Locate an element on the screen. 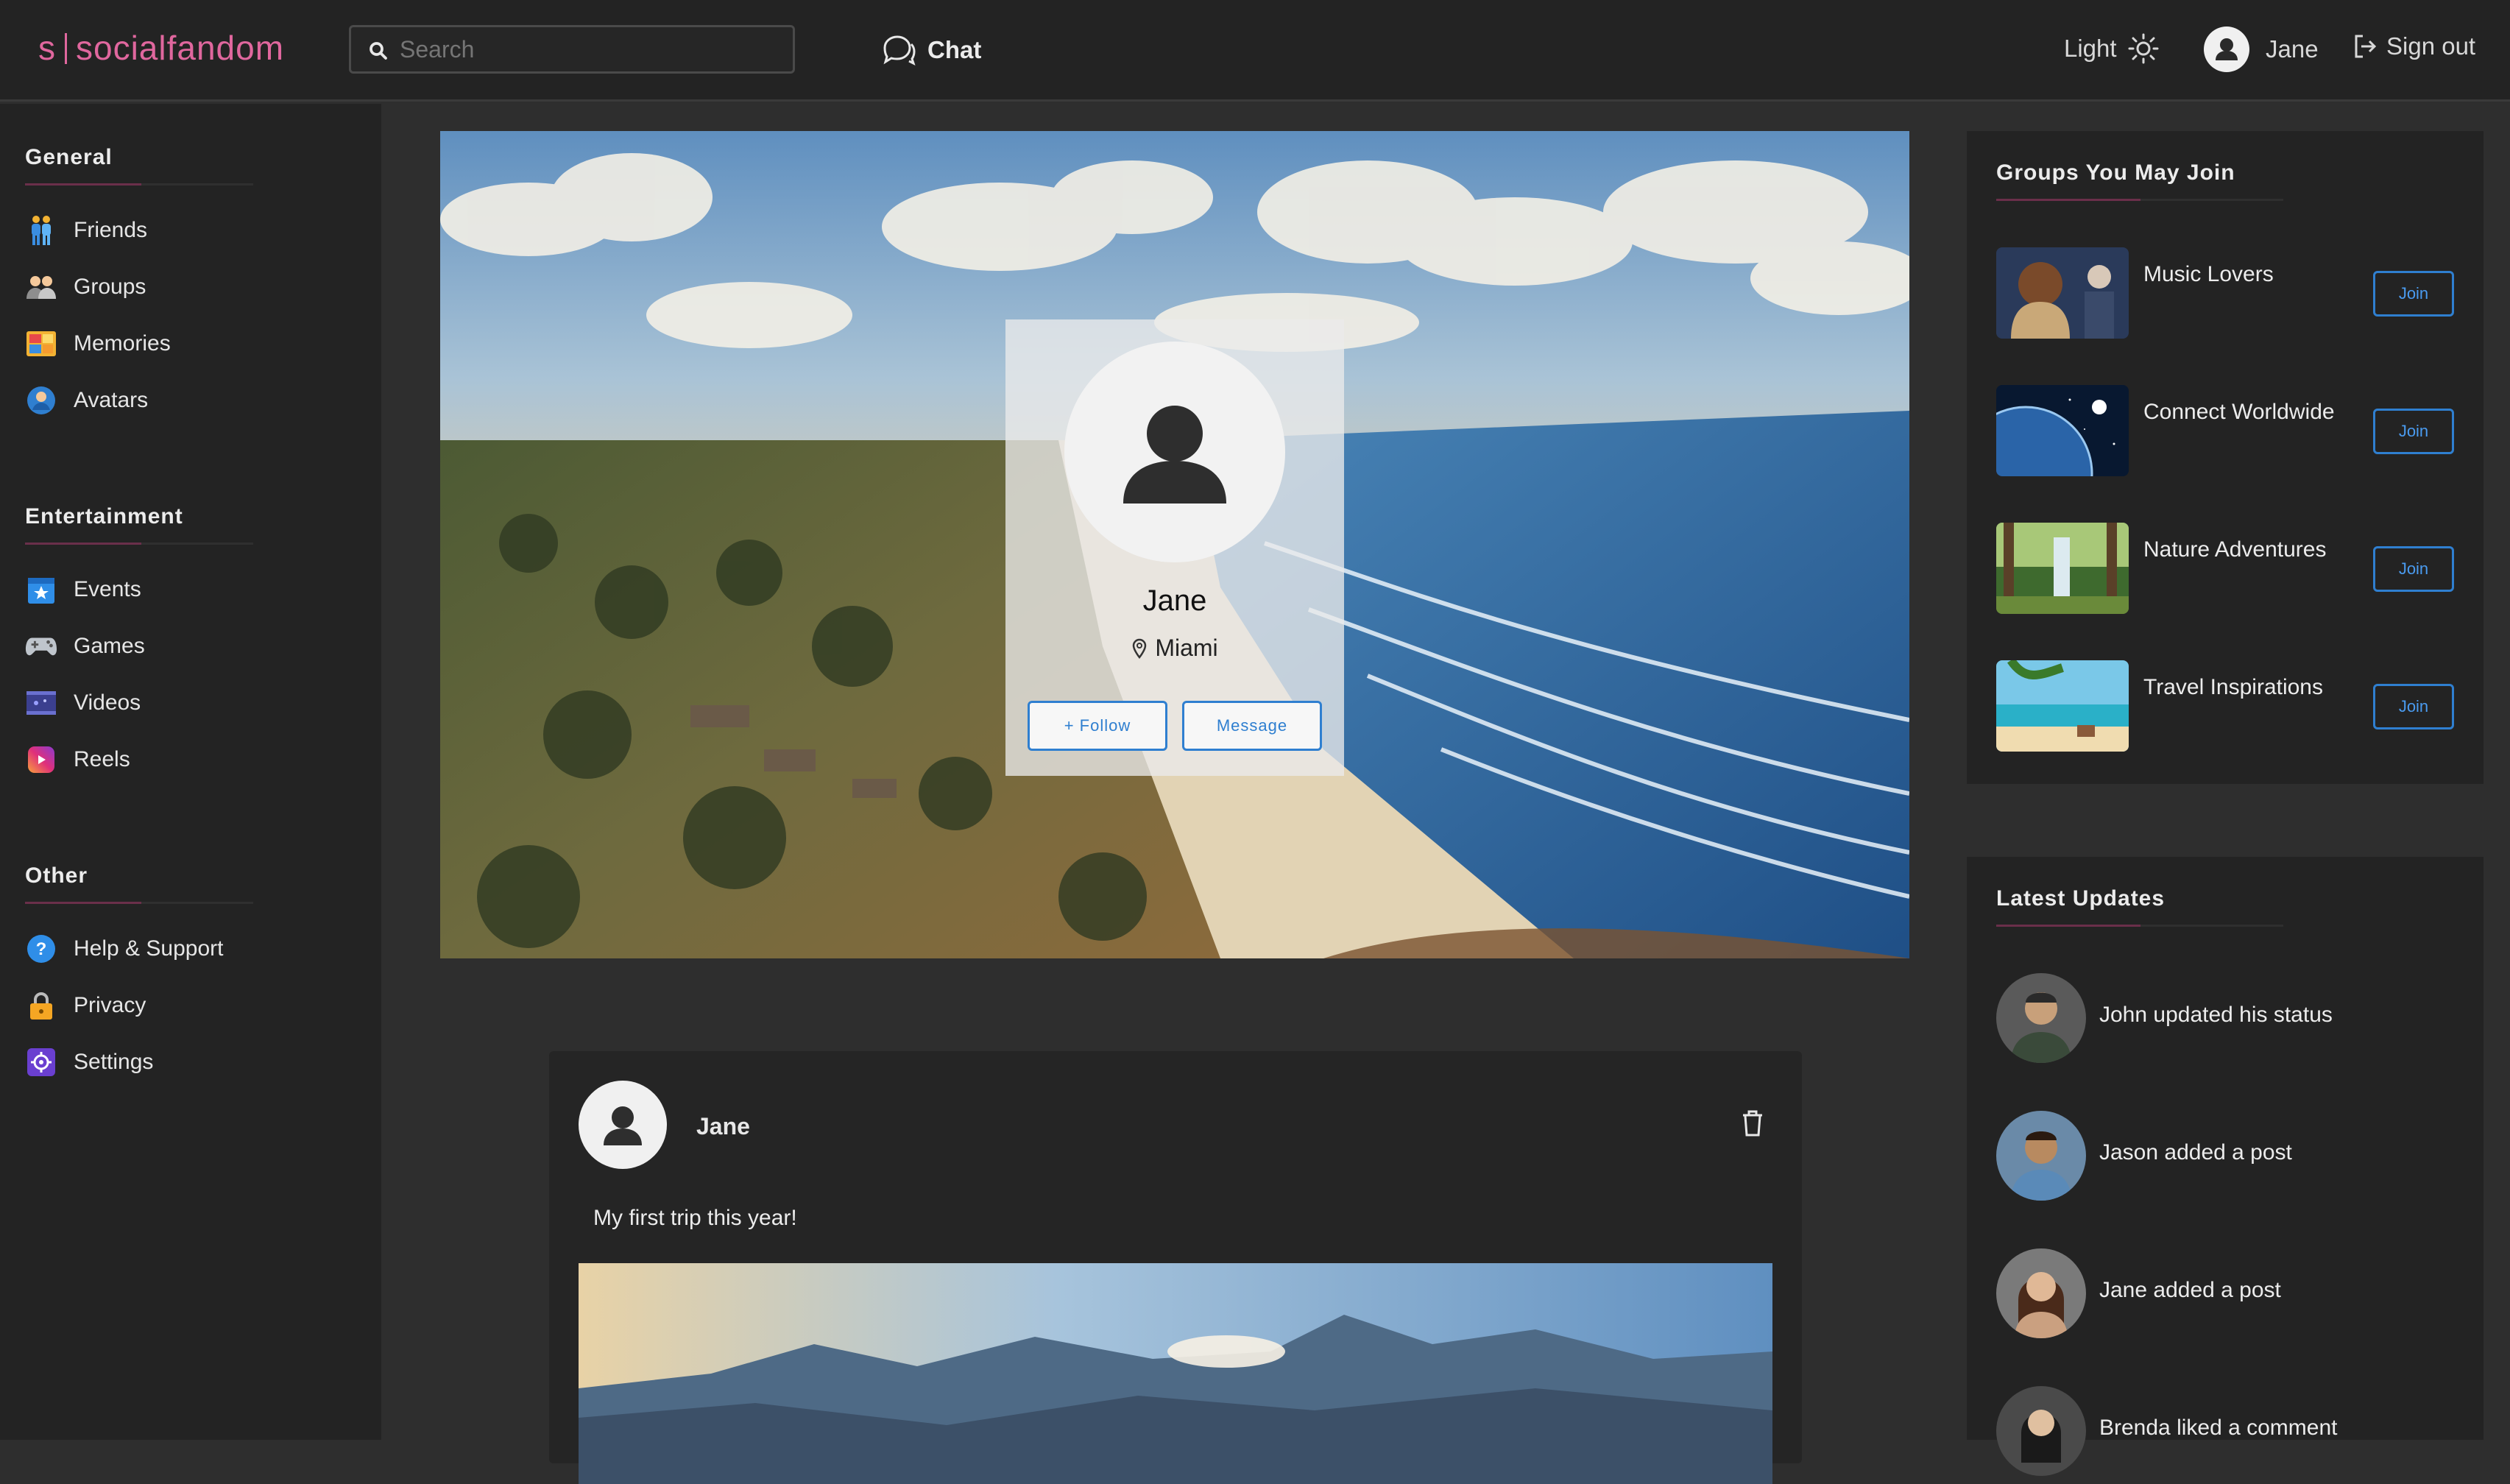 The height and width of the screenshot is (1484, 2510). groups-icon is located at coordinates (41, 287).